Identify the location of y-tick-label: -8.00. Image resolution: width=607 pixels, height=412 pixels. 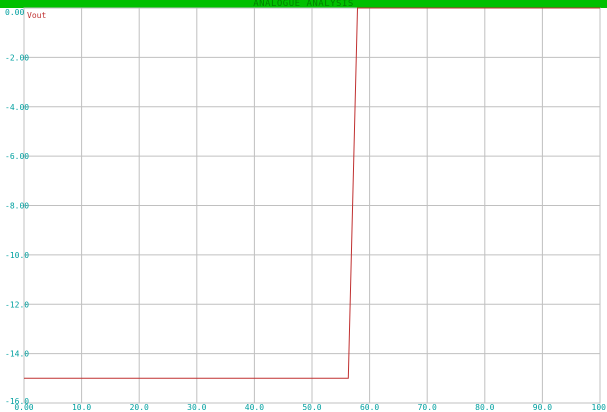
(17, 206).